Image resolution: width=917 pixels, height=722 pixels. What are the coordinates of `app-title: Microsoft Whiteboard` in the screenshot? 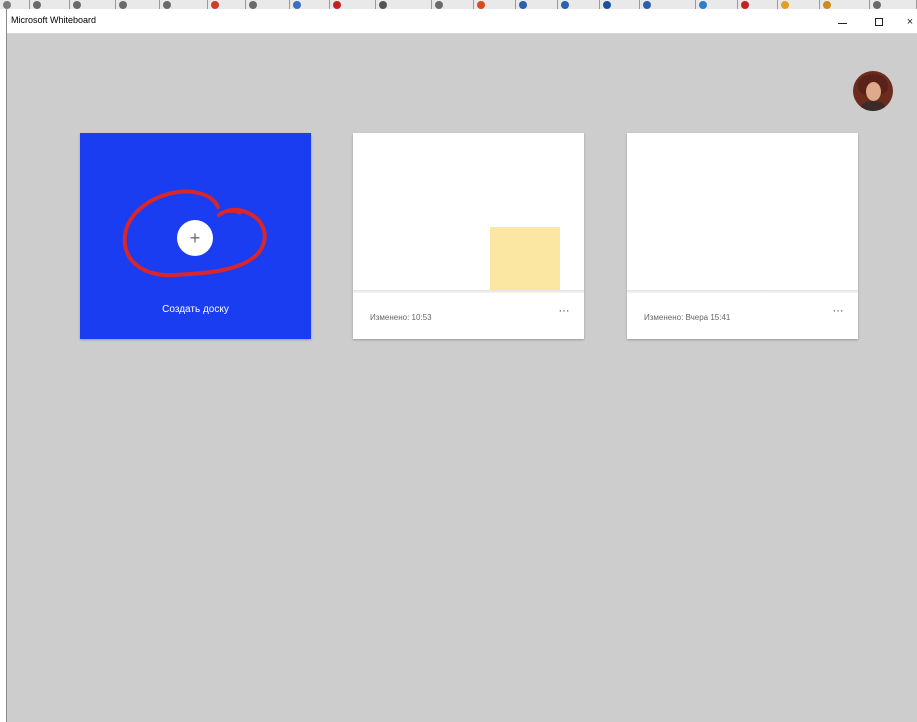 It's located at (54, 20).